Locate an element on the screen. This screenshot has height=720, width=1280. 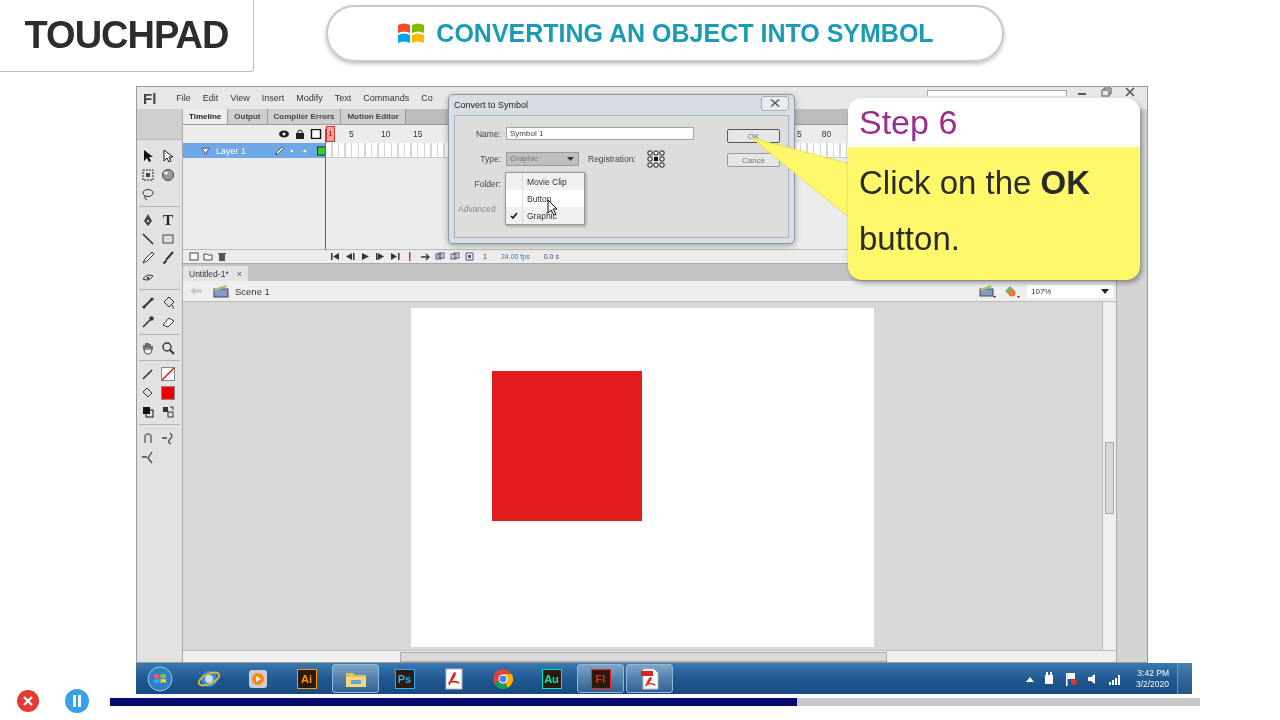
panel-tab: Motion Editor is located at coordinates (373, 116).